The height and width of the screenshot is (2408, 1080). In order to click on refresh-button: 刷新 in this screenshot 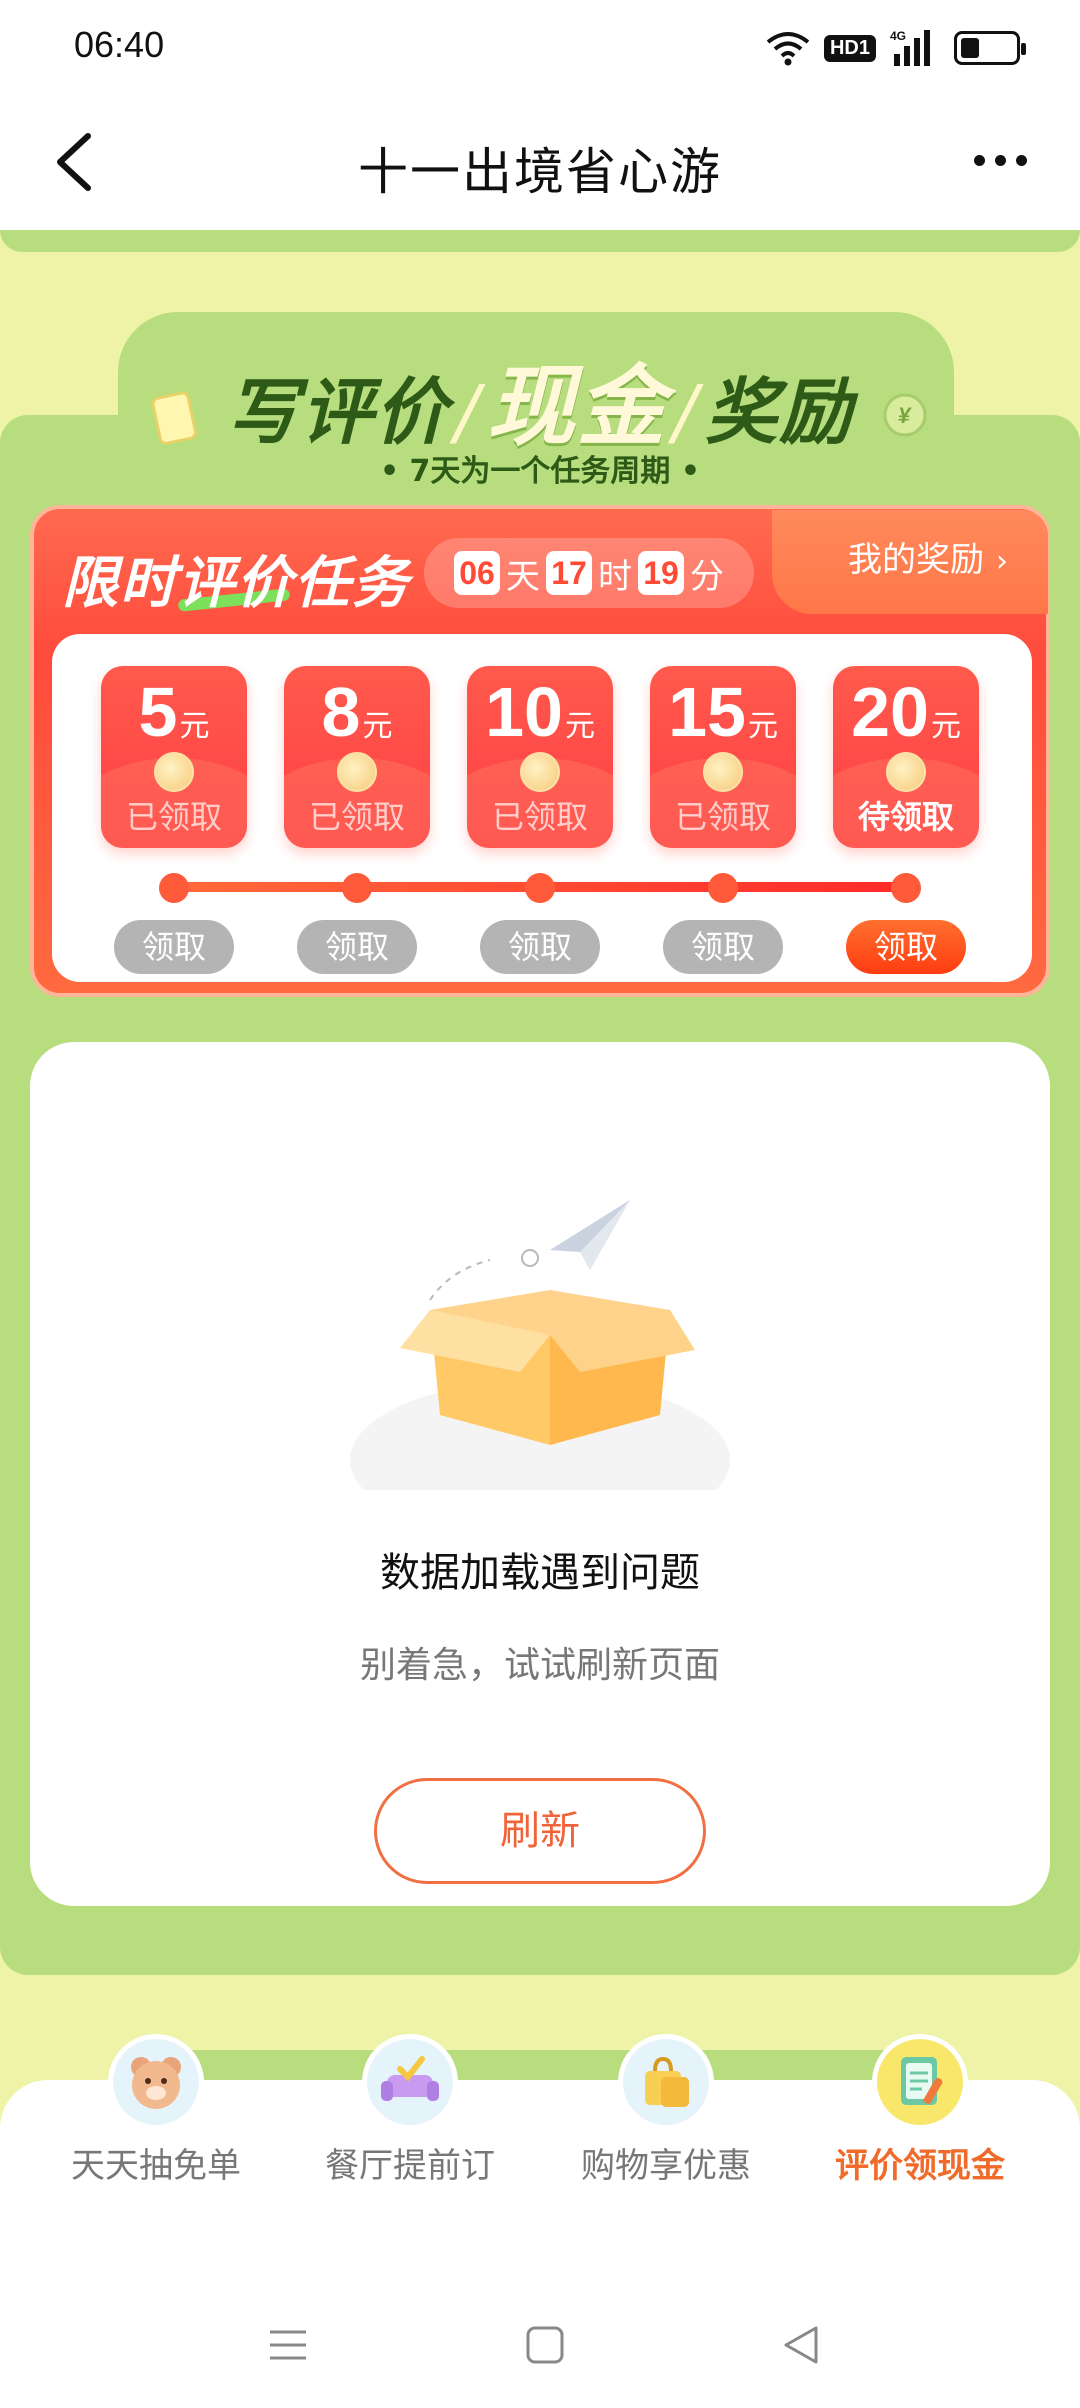, I will do `click(540, 1831)`.